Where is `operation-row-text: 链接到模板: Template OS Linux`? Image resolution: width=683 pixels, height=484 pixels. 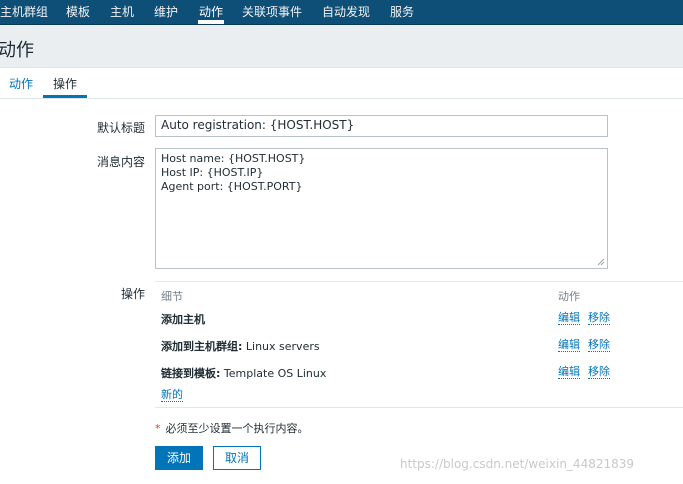 operation-row-text: 链接到模板: Template OS Linux is located at coordinates (243, 373).